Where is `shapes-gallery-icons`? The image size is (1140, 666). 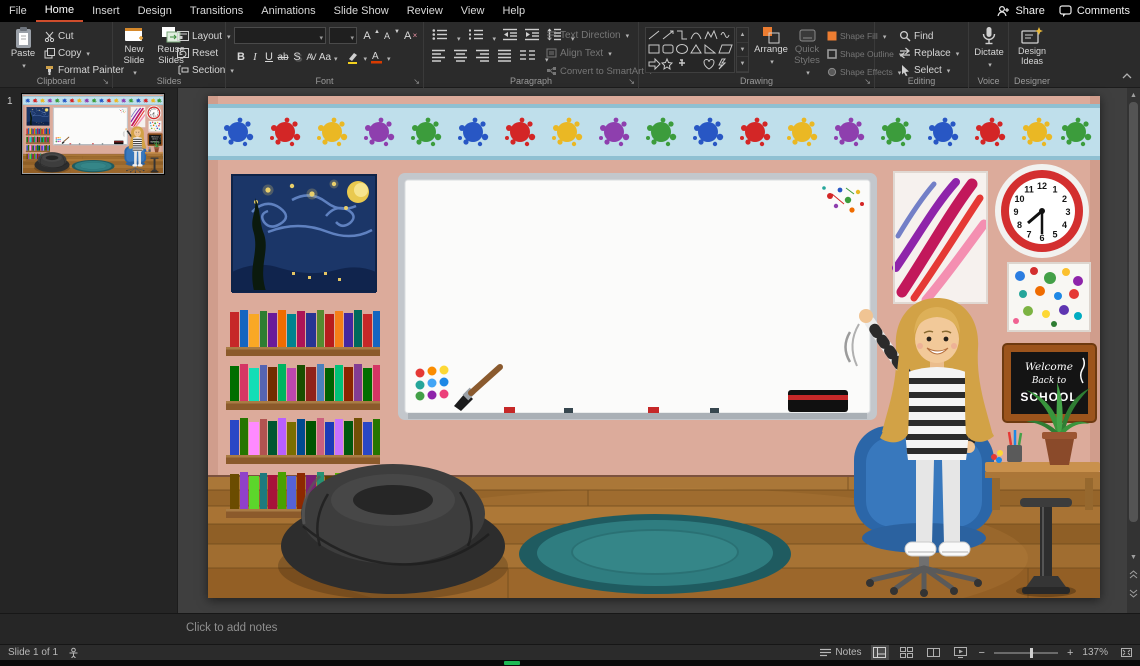 shapes-gallery-icons is located at coordinates (690, 50).